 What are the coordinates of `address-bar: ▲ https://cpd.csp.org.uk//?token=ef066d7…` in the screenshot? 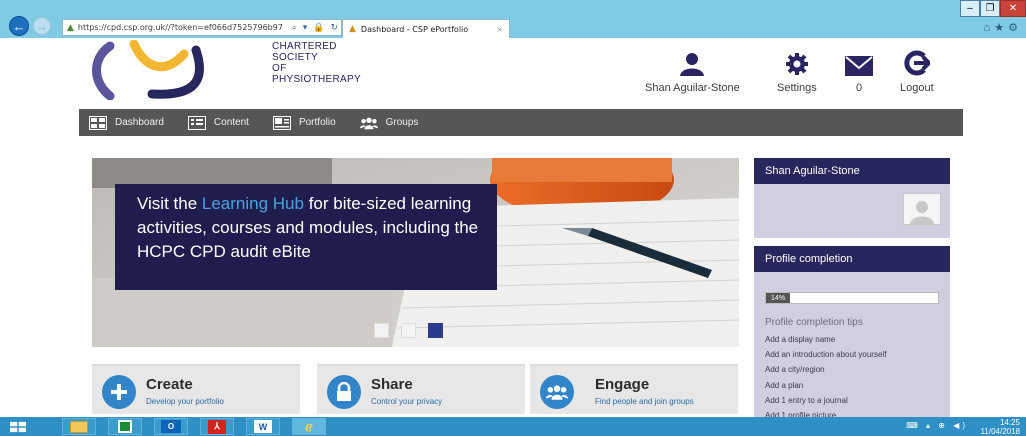 It's located at (202, 27).